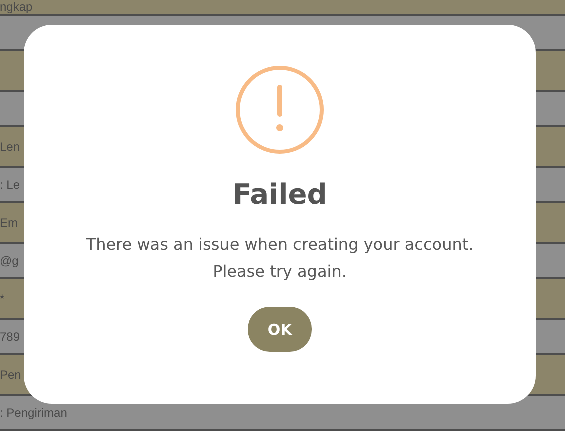 This screenshot has height=433, width=565. Describe the element at coordinates (9, 223) in the screenshot. I see `form-text: Em` at that location.